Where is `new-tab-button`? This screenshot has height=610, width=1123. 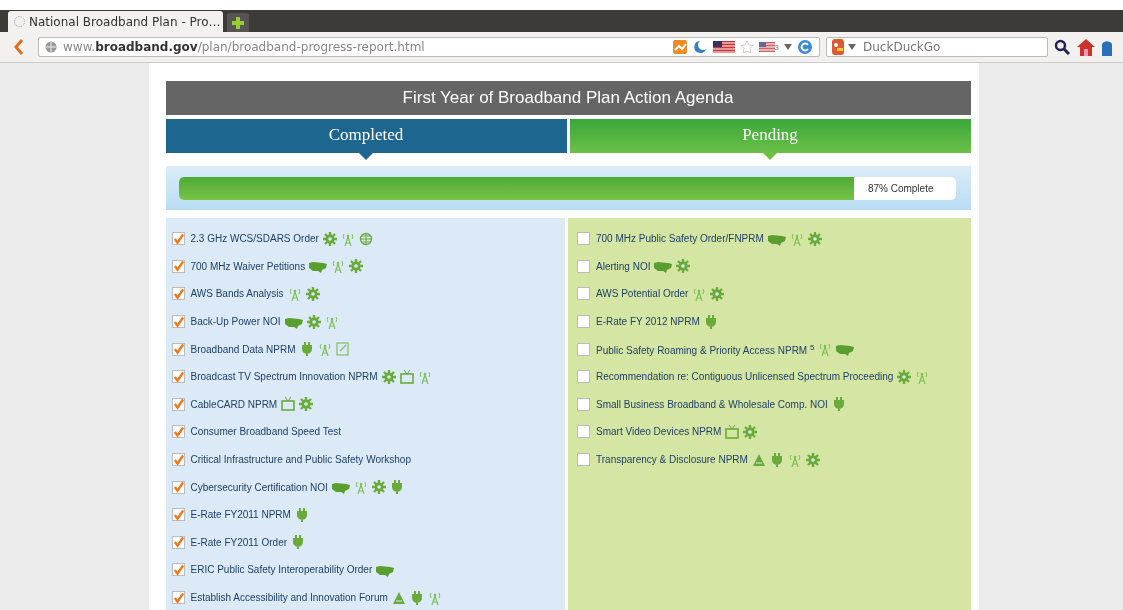
new-tab-button is located at coordinates (238, 22).